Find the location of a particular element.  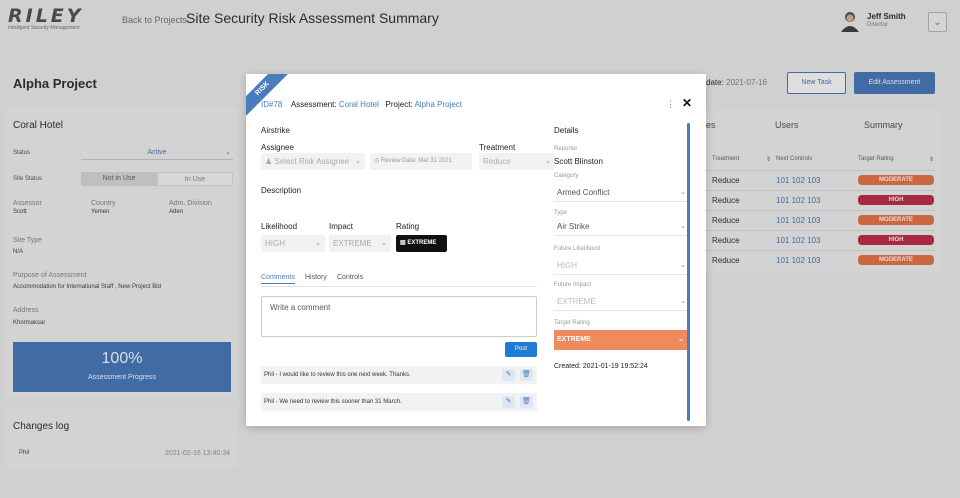

assignee-placeholder: Select Risk Assignee is located at coordinates (312, 161).